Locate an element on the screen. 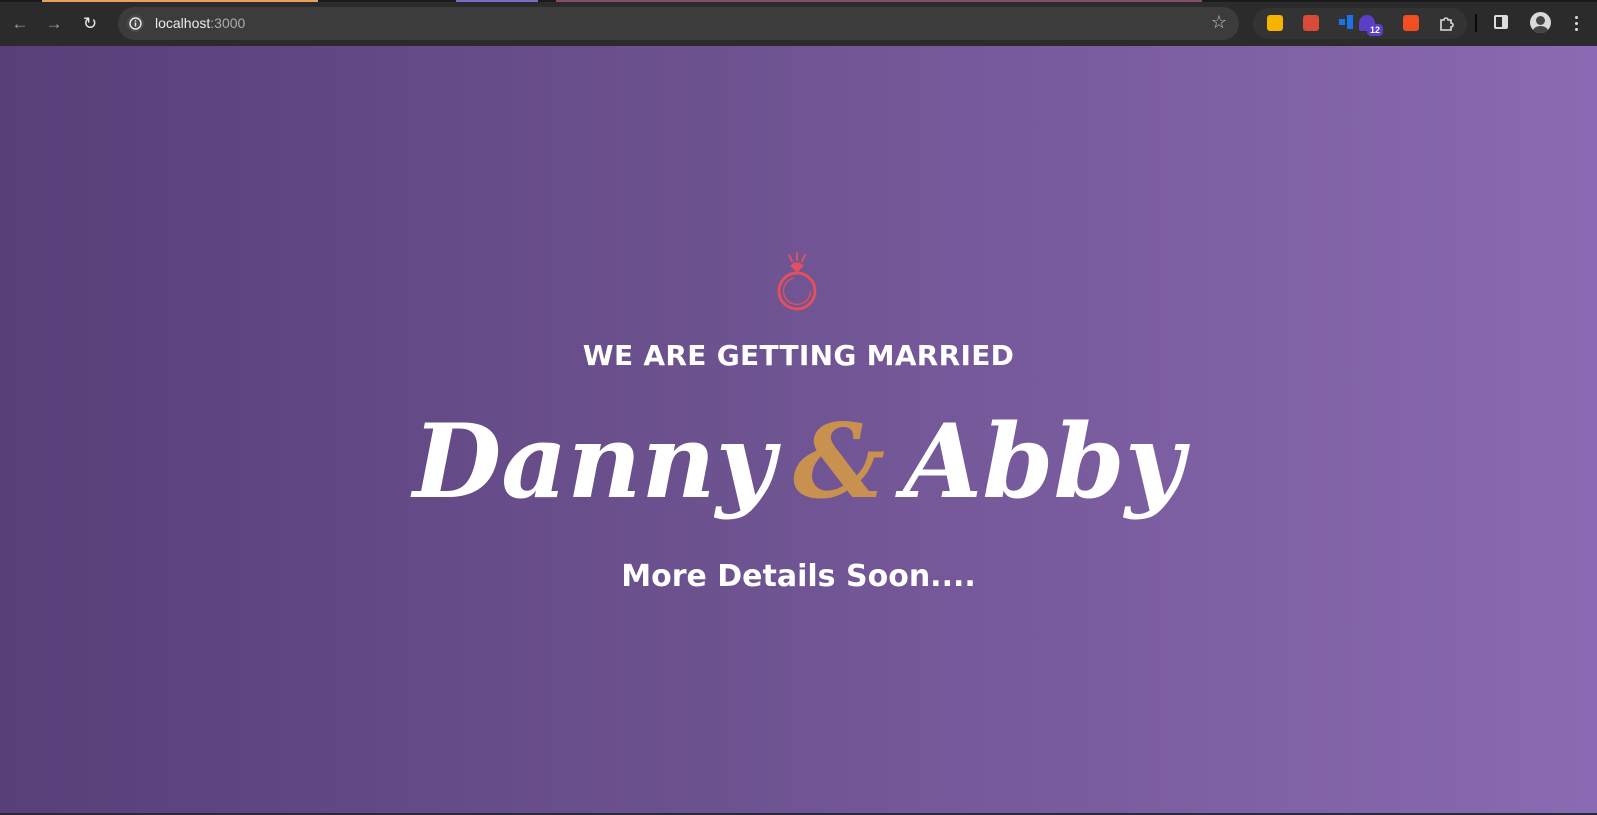 This screenshot has height=815, width=1597. first-name: Danny is located at coordinates (593, 462).